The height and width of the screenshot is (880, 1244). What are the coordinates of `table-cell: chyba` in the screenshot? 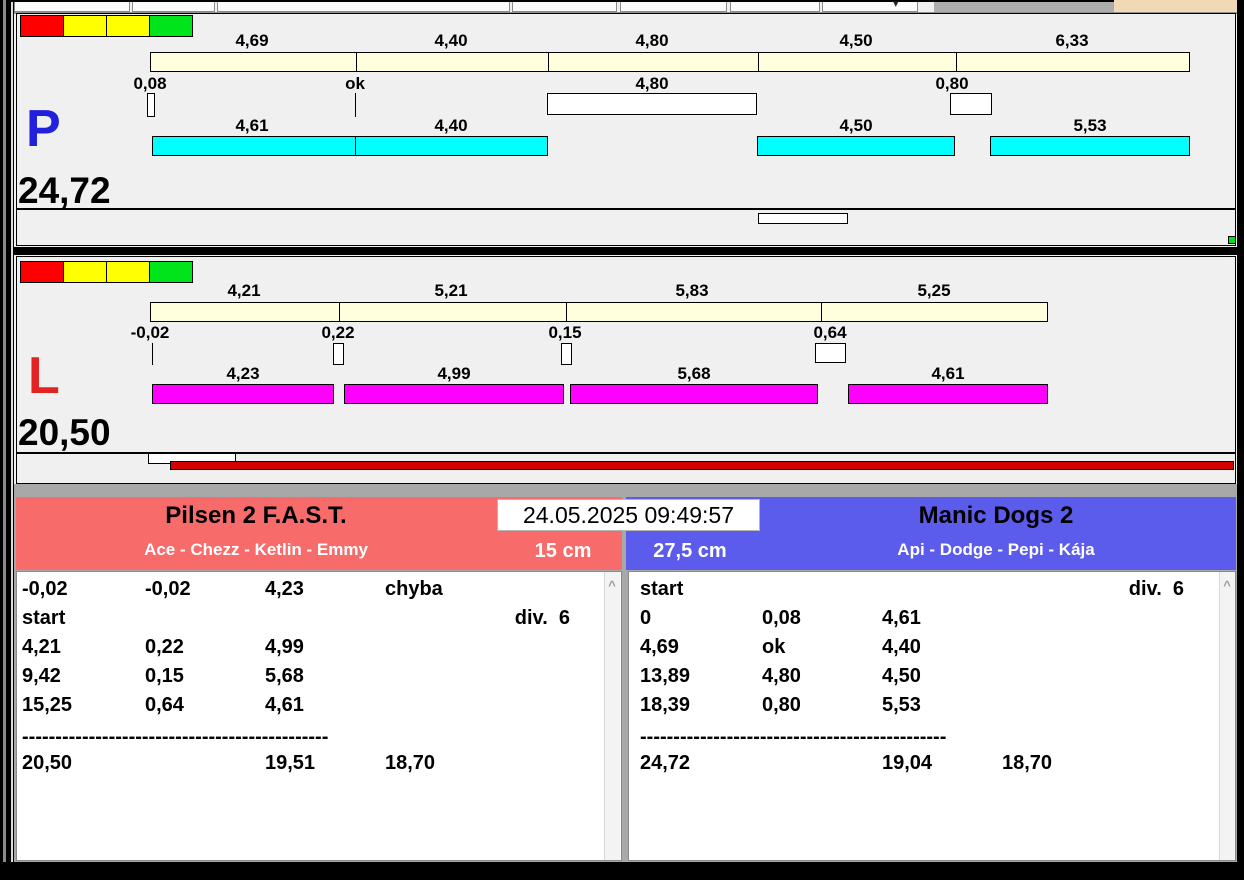 It's located at (414, 589).